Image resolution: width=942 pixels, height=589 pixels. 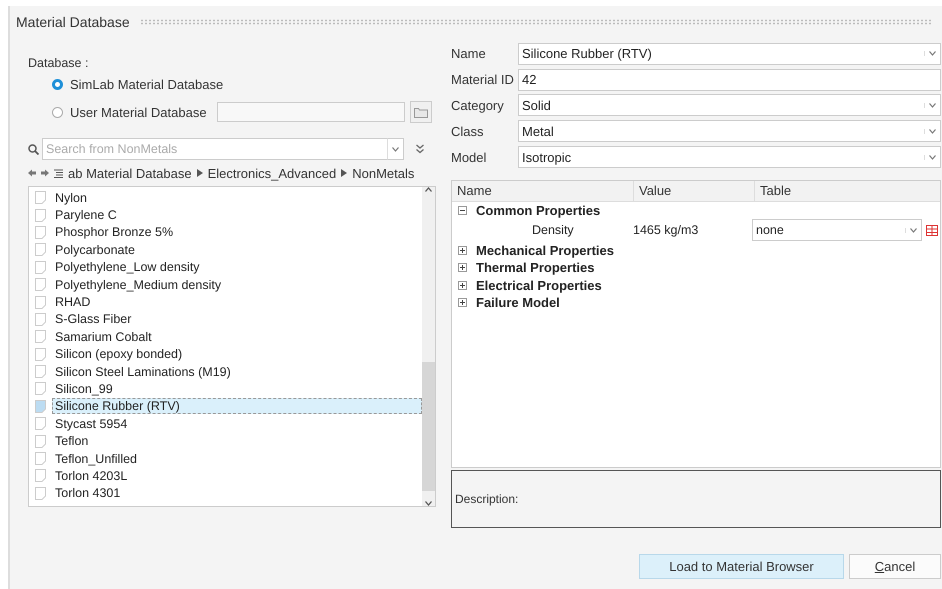 What do you see at coordinates (237, 215) in the screenshot?
I see `list-item: Parylene C` at bounding box center [237, 215].